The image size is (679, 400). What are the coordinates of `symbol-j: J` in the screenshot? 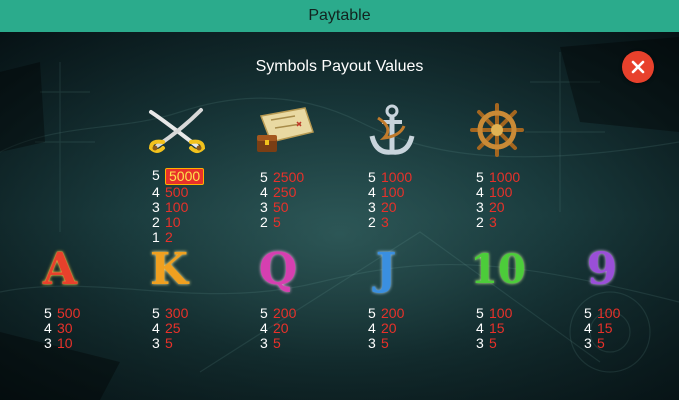 It's located at (386, 270).